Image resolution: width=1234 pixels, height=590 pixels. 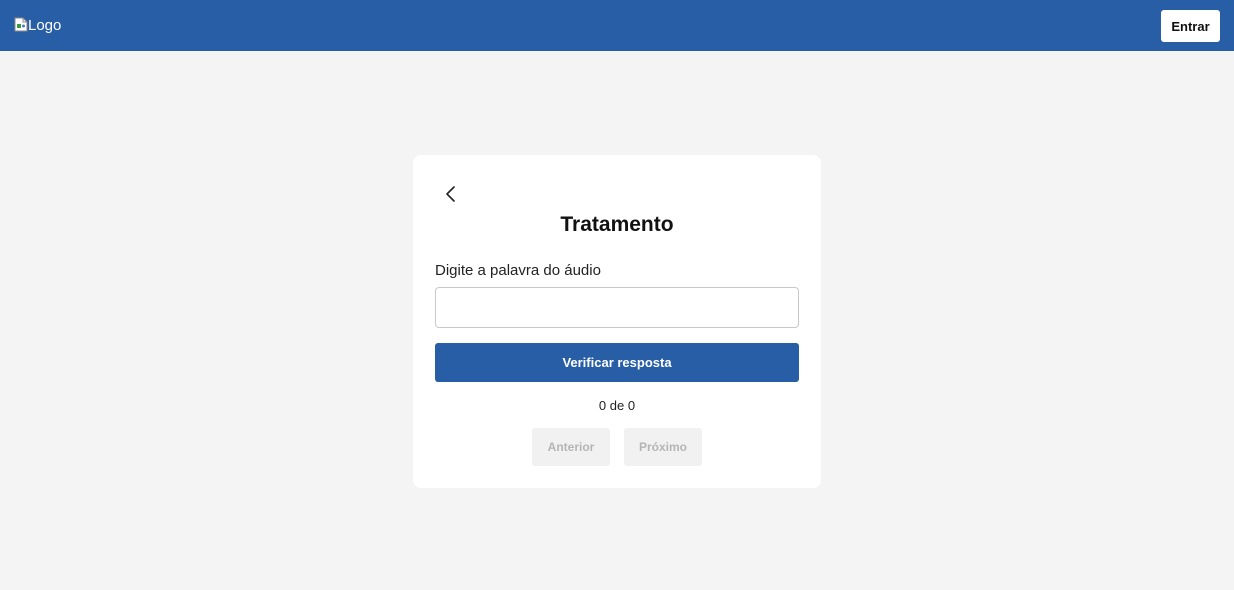 What do you see at coordinates (21, 24) in the screenshot?
I see `broken-image-icon` at bounding box center [21, 24].